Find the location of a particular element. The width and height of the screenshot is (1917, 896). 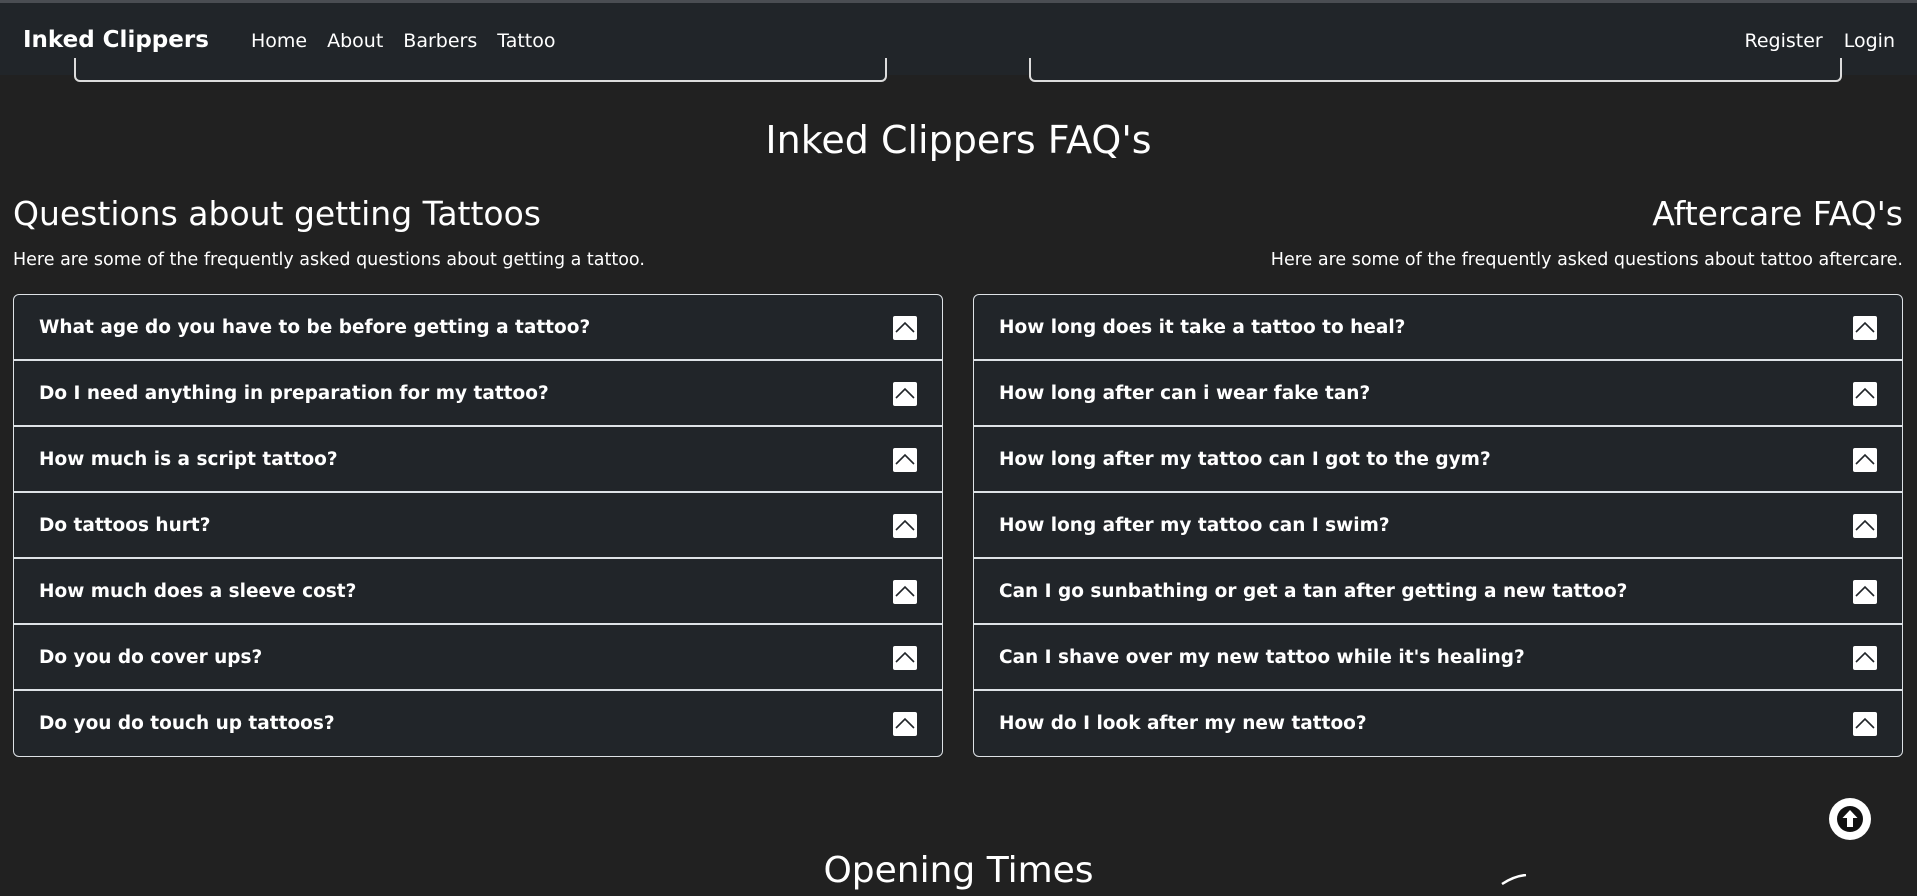

accordion-question: How long after can i wear fake tan? is located at coordinates (1185, 393).